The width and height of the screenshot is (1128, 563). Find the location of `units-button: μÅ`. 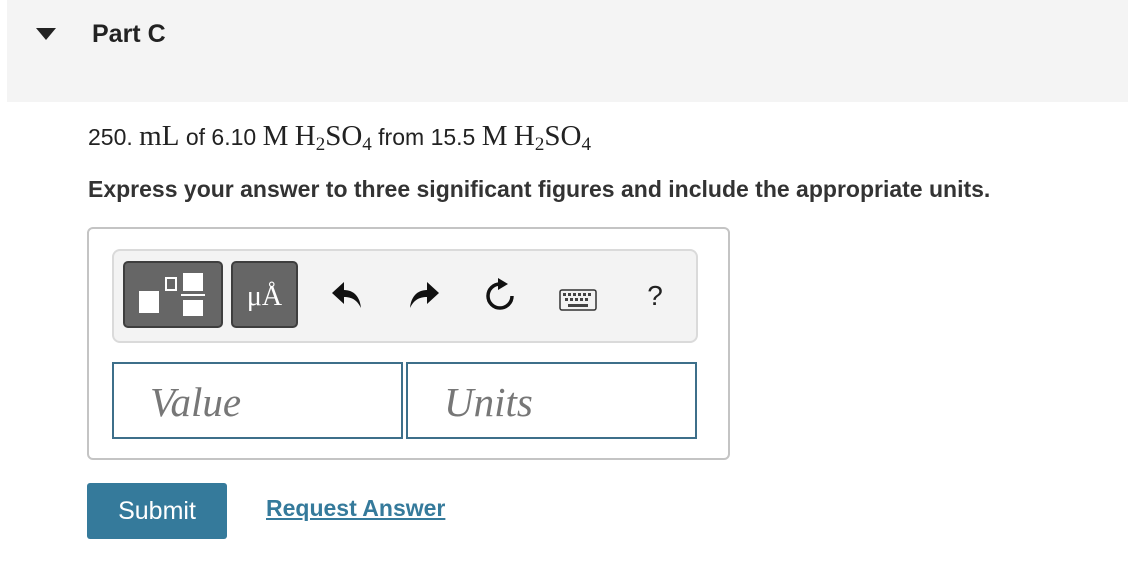

units-button: μÅ is located at coordinates (264, 294).